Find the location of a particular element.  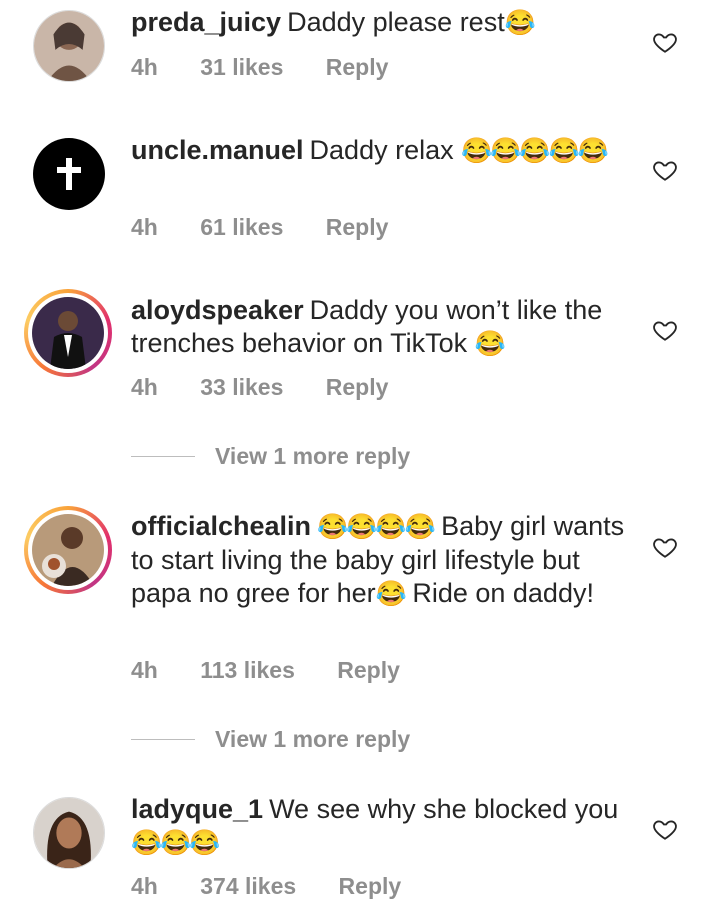

comment-meta: 4h 374 likes Reply is located at coordinates (284, 886).